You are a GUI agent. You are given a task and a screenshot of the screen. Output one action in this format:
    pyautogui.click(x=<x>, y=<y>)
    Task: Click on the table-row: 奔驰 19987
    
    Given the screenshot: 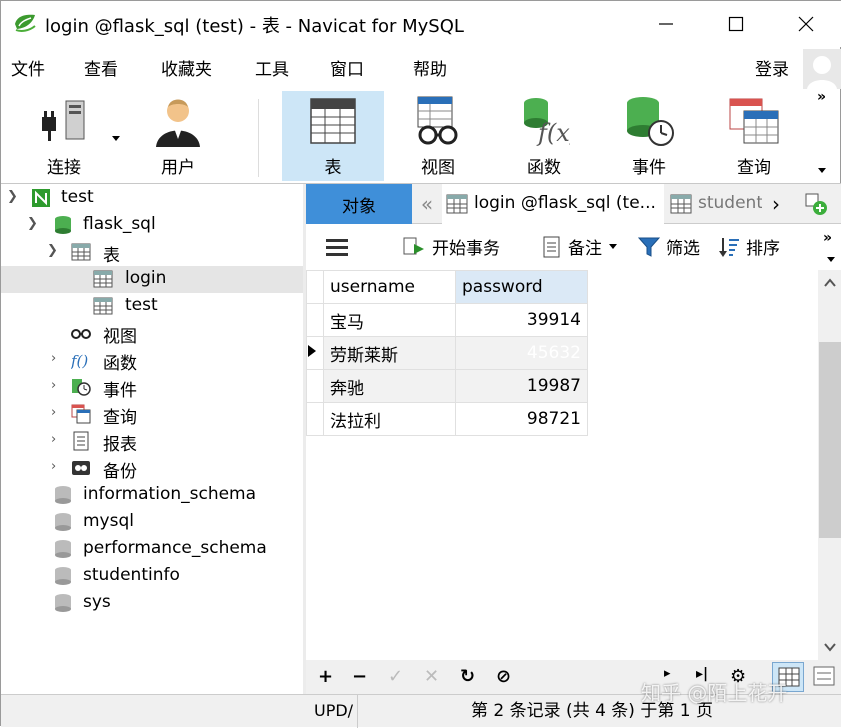 What is the action you would take?
    pyautogui.click(x=447, y=386)
    